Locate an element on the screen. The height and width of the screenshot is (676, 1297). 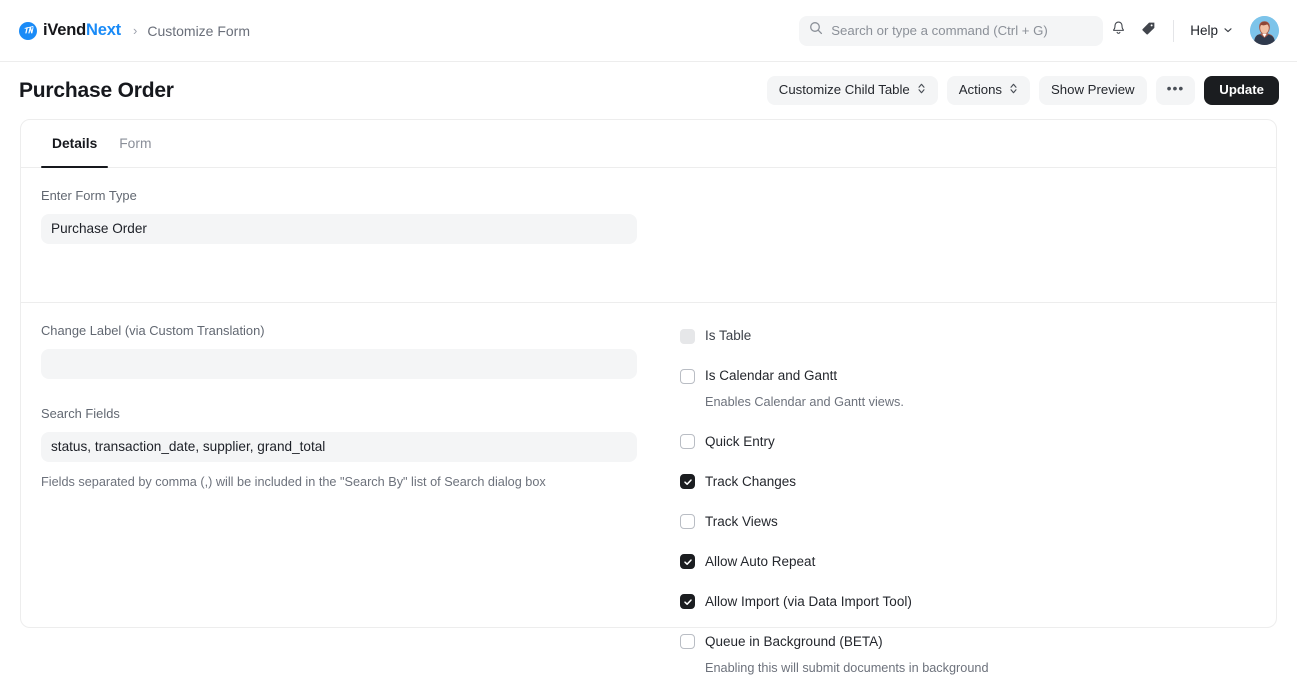
brand-logo: iVendNext is located at coordinates (70, 31).